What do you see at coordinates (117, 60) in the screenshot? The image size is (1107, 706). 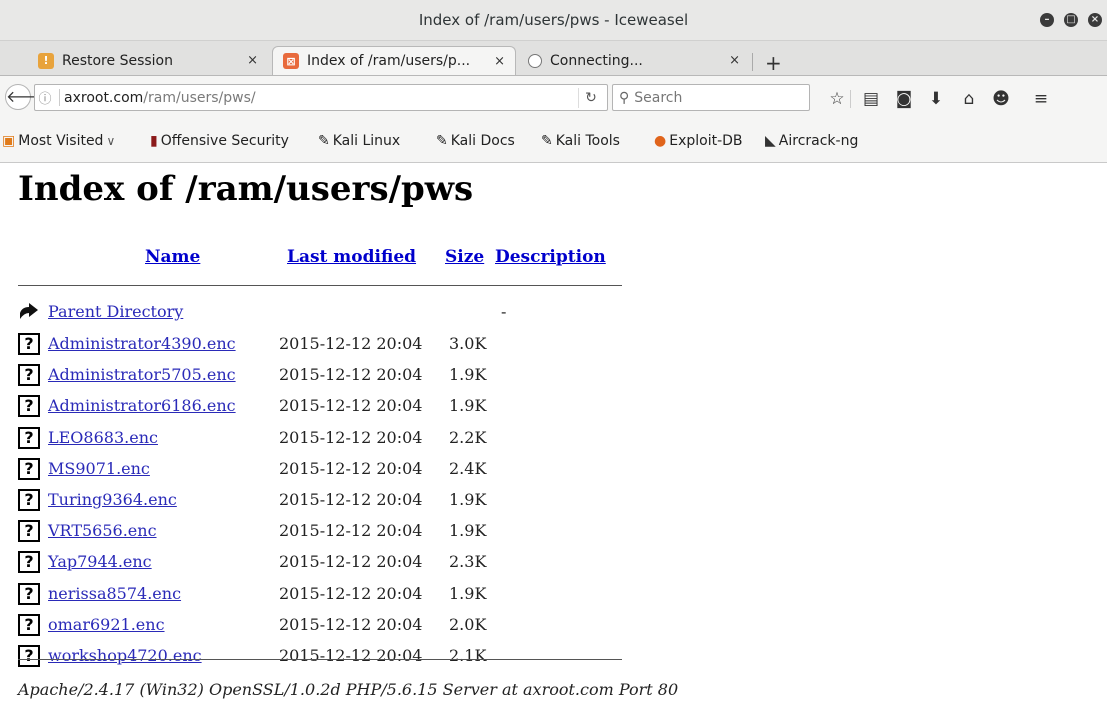 I see `tab-label: Restore Session` at bounding box center [117, 60].